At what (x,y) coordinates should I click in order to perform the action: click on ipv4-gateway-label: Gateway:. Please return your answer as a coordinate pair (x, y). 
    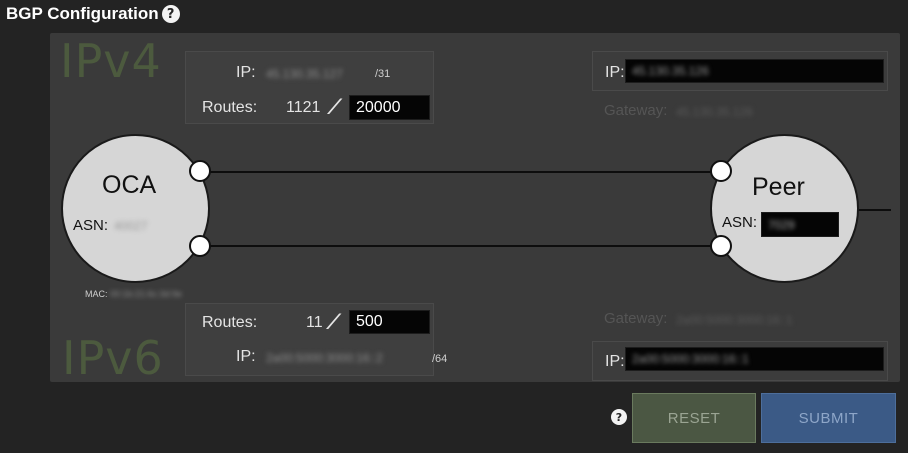
    Looking at the image, I should click on (636, 110).